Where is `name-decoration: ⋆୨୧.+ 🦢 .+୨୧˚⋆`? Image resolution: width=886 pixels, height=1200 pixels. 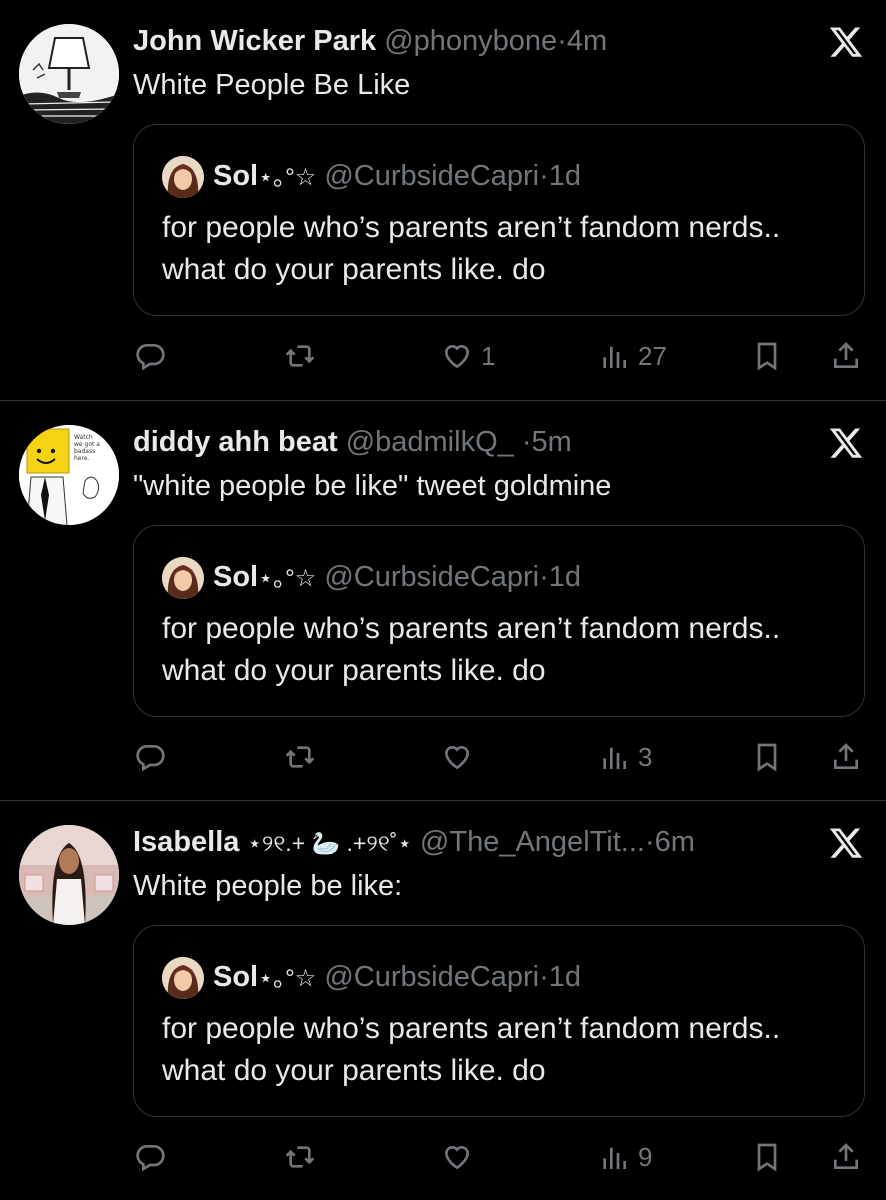 name-decoration: ⋆୨୧.+ 🦢 .+୨୧˚⋆ is located at coordinates (329, 843).